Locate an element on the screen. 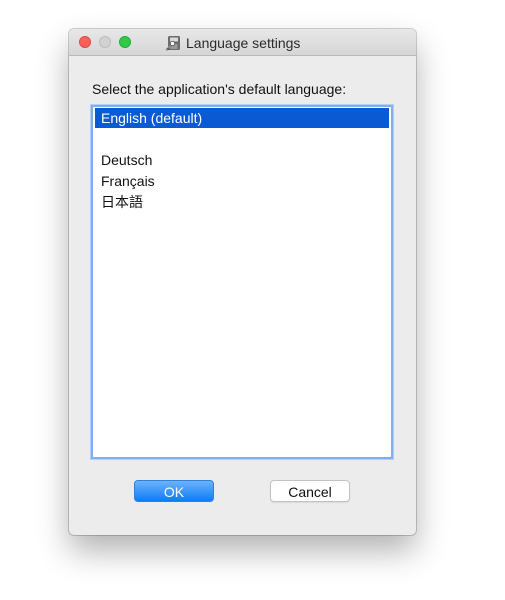  close-window-button is located at coordinates (85, 42).